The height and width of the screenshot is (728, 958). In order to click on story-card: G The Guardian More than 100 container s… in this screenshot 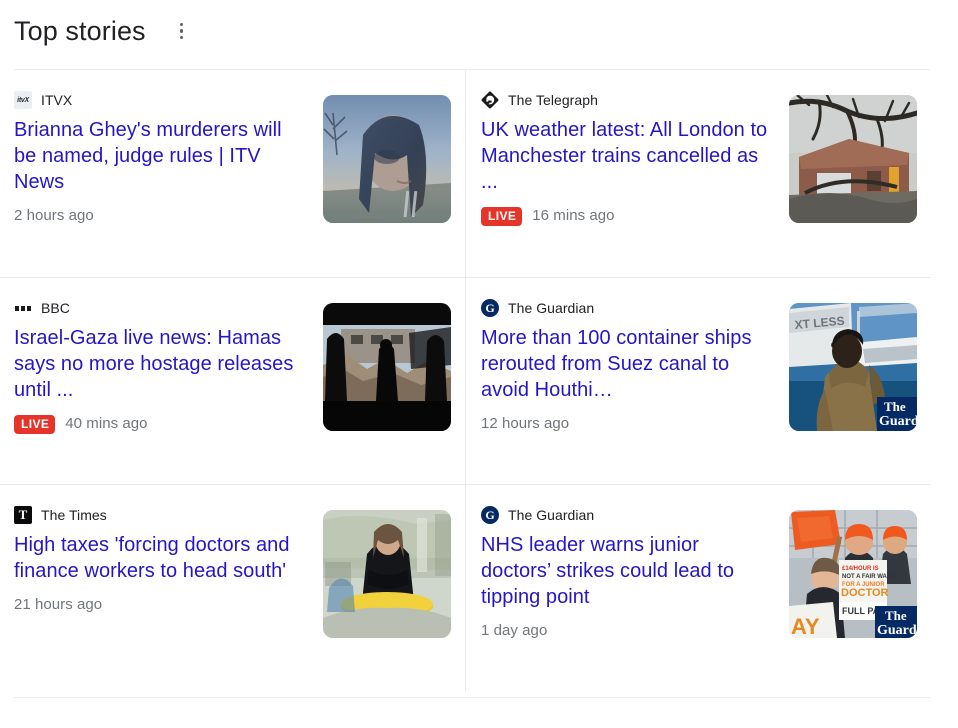, I will do `click(698, 380)`.